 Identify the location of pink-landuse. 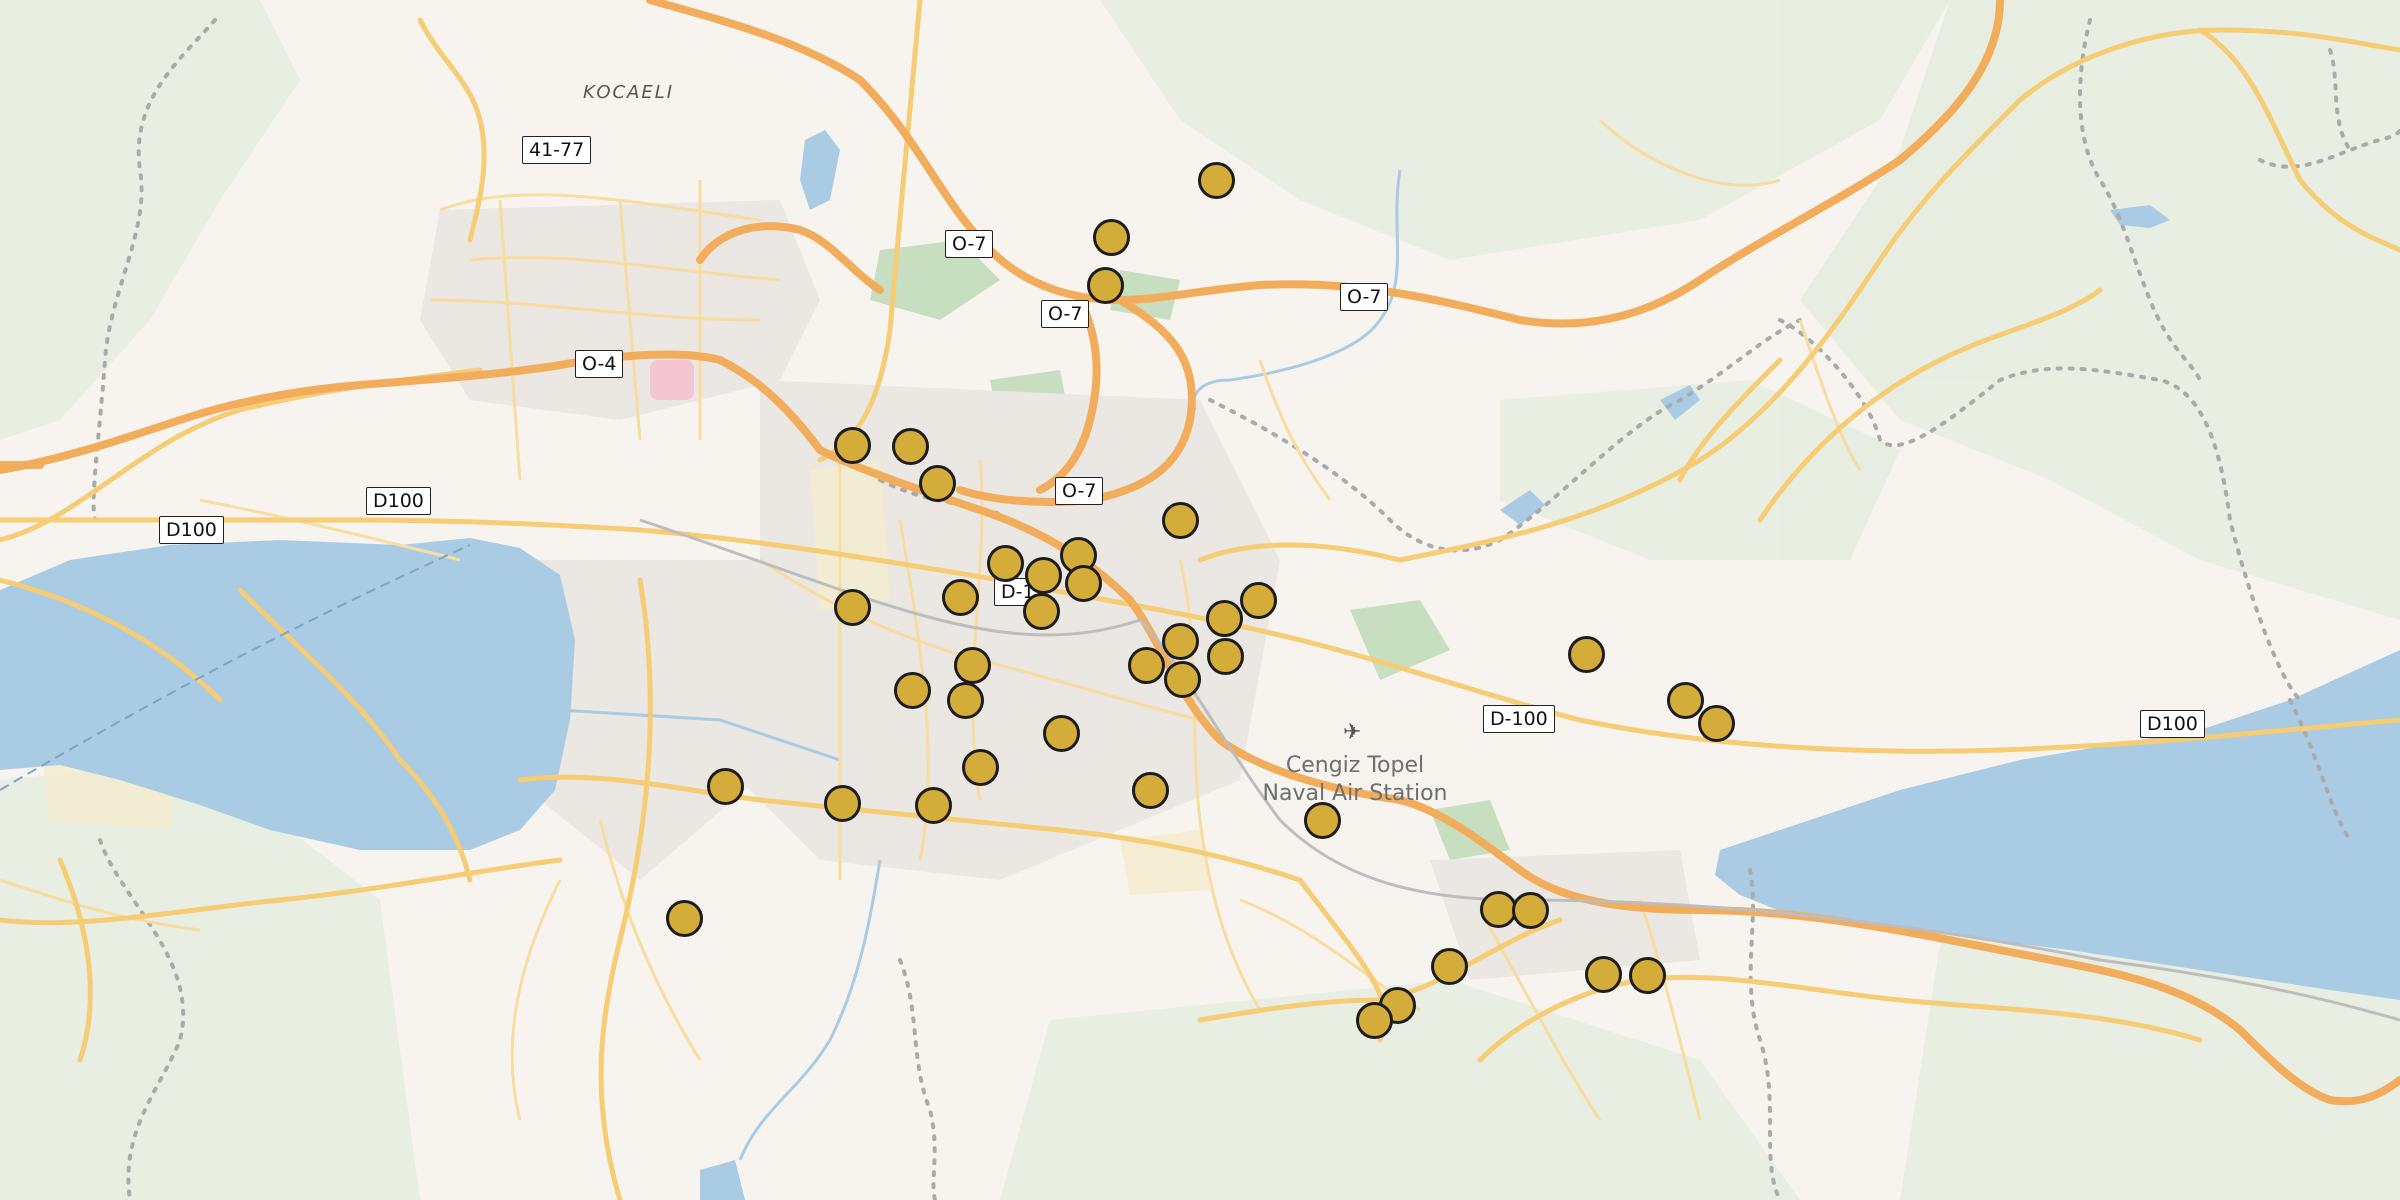
(672, 380).